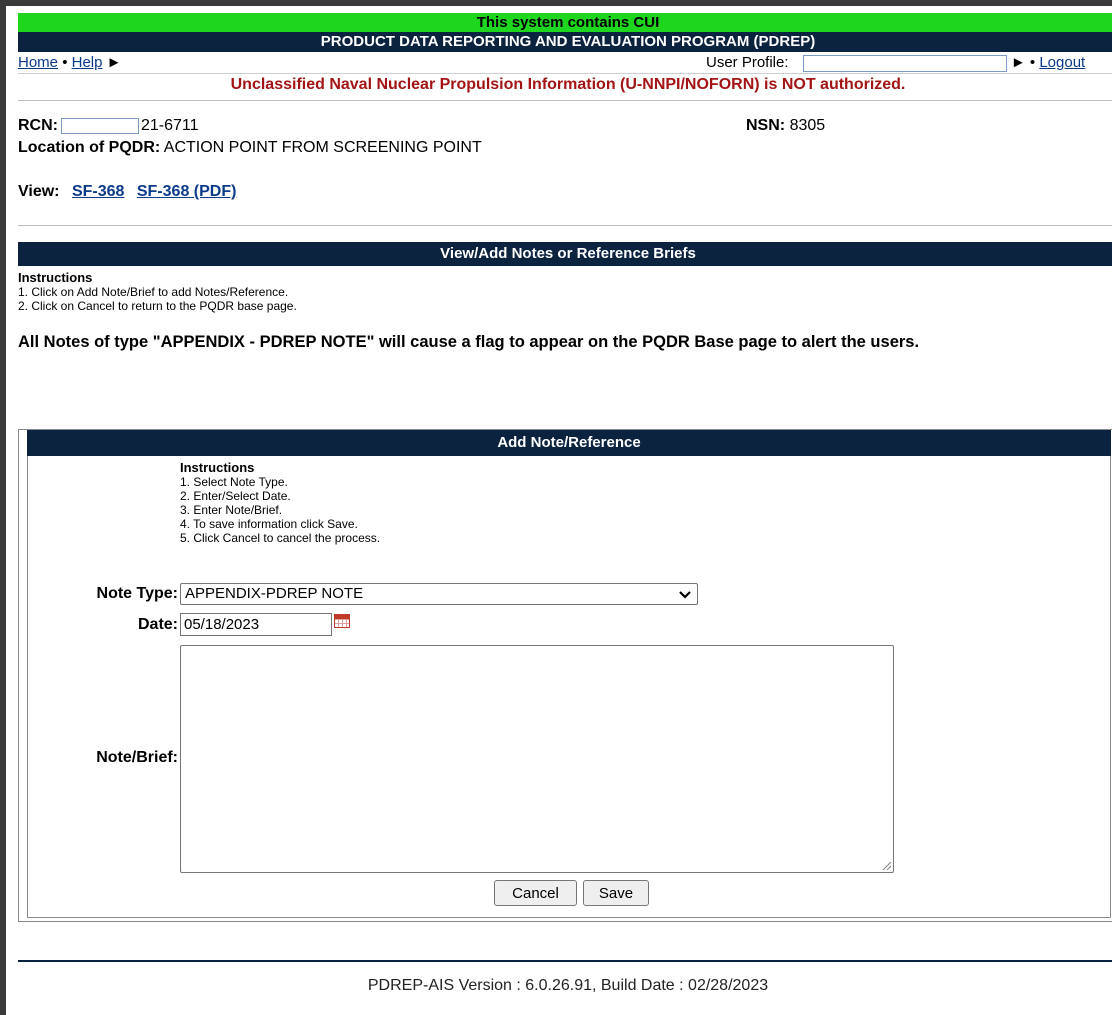 This screenshot has width=1112, height=1015. I want to click on nsn-row: NSN: 8305, so click(785, 126).